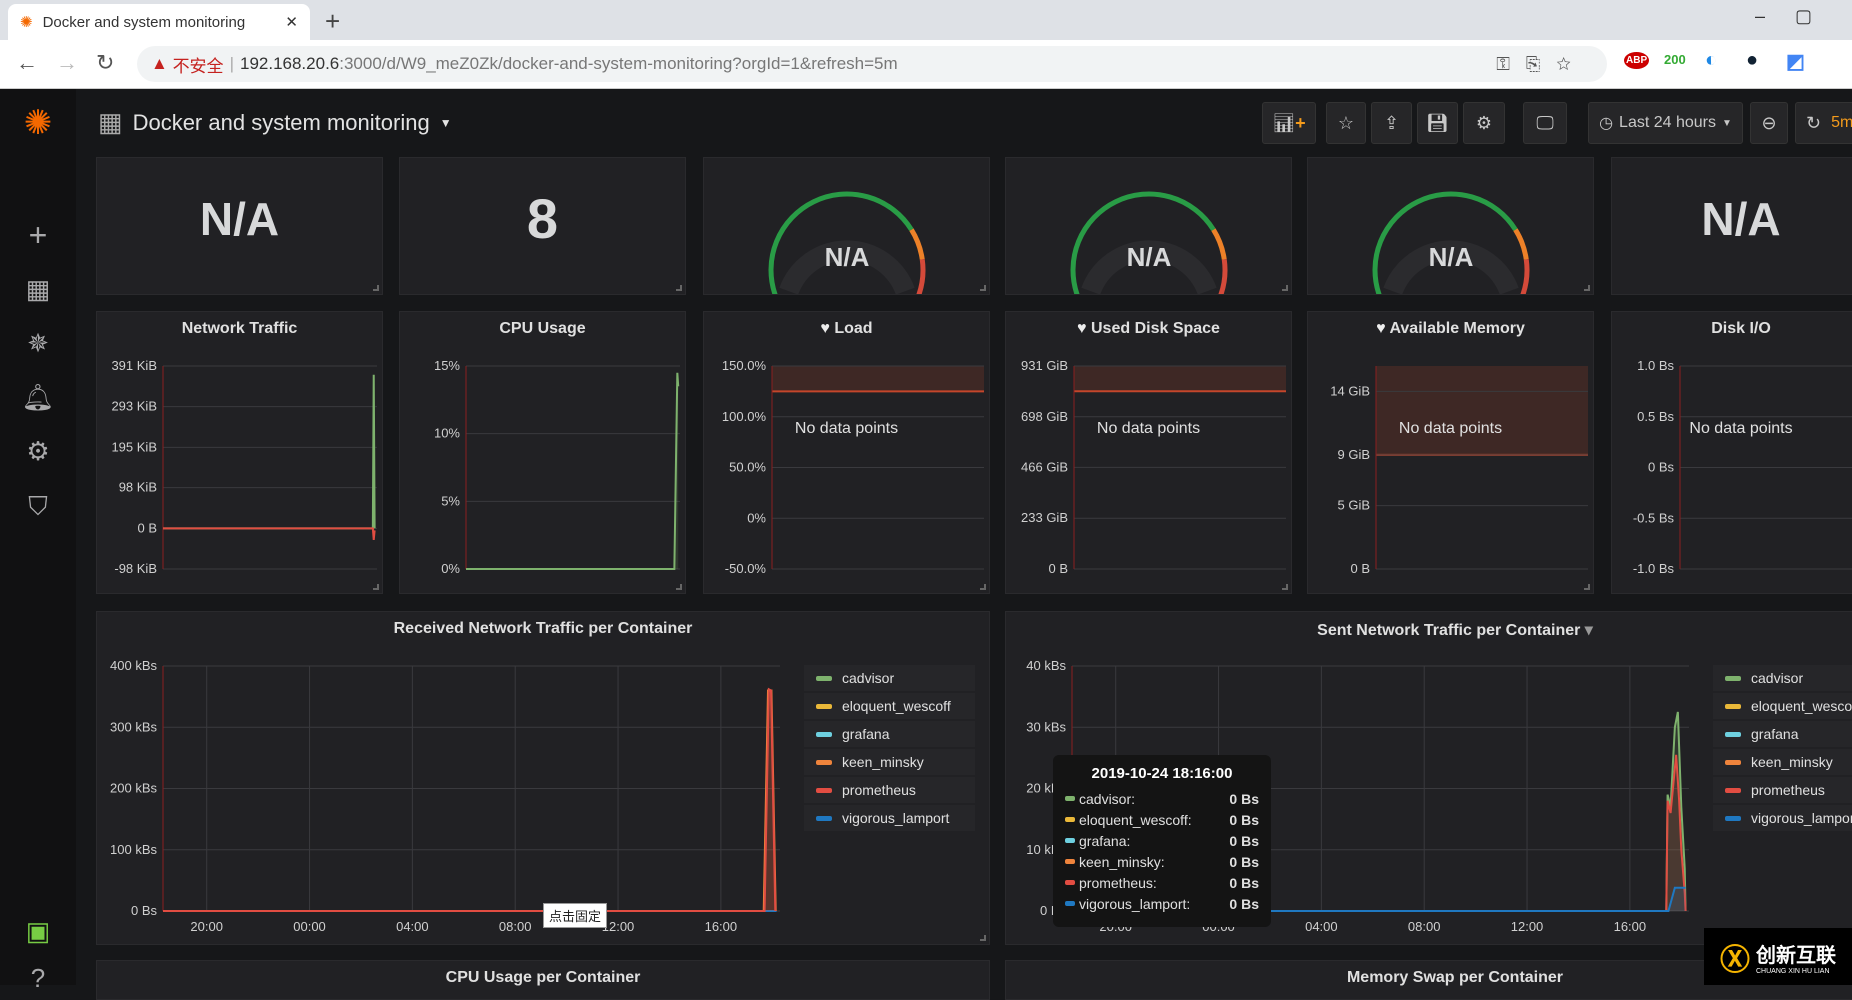 Image resolution: width=1852 pixels, height=1000 pixels. I want to click on save-button: 💾︎, so click(1437, 123).